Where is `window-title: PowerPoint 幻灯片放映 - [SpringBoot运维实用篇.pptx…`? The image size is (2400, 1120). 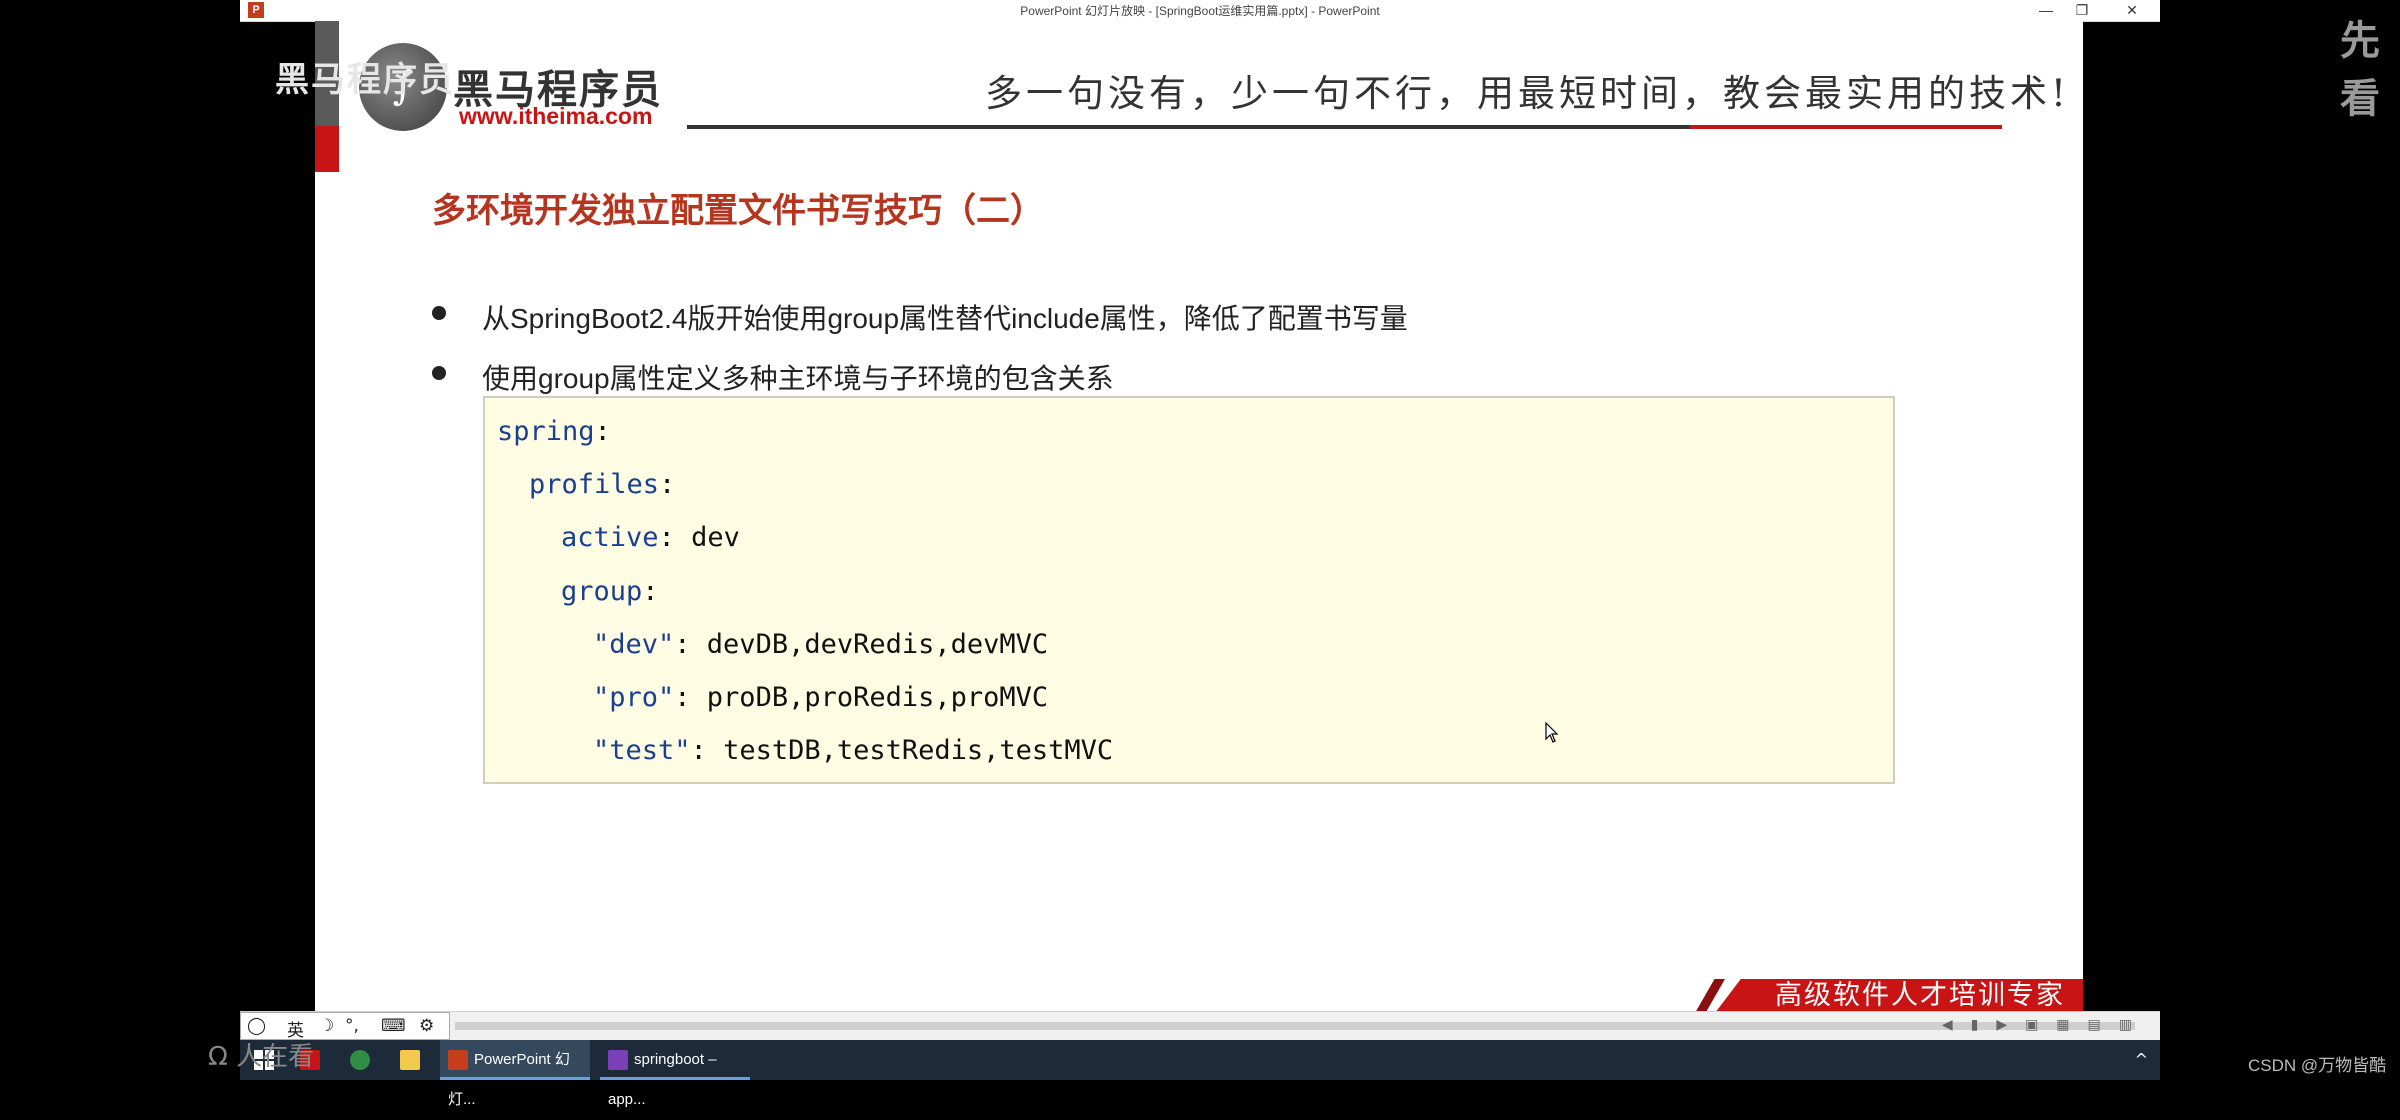 window-title: PowerPoint 幻灯片放映 - [SpringBoot运维实用篇.pptx… is located at coordinates (1200, 11).